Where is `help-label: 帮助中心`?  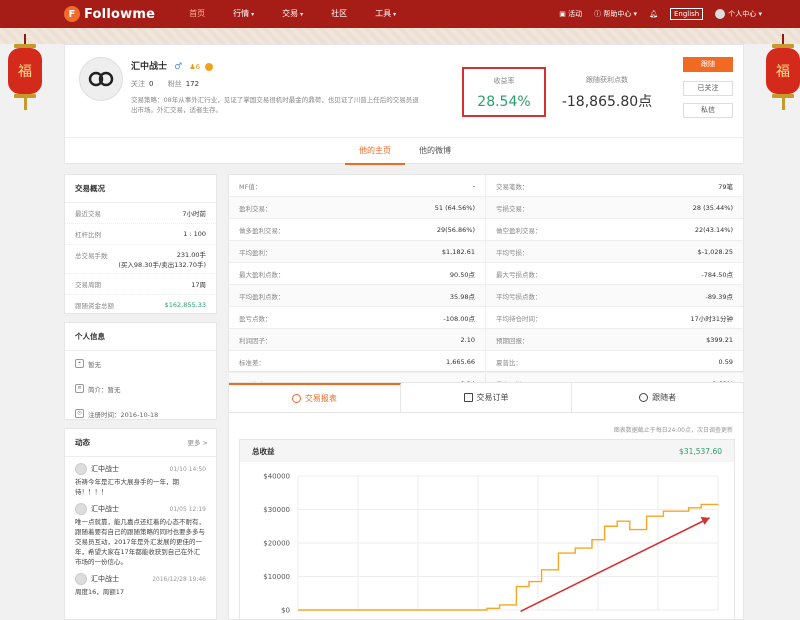
help-label: 帮助中心 is located at coordinates (617, 14).